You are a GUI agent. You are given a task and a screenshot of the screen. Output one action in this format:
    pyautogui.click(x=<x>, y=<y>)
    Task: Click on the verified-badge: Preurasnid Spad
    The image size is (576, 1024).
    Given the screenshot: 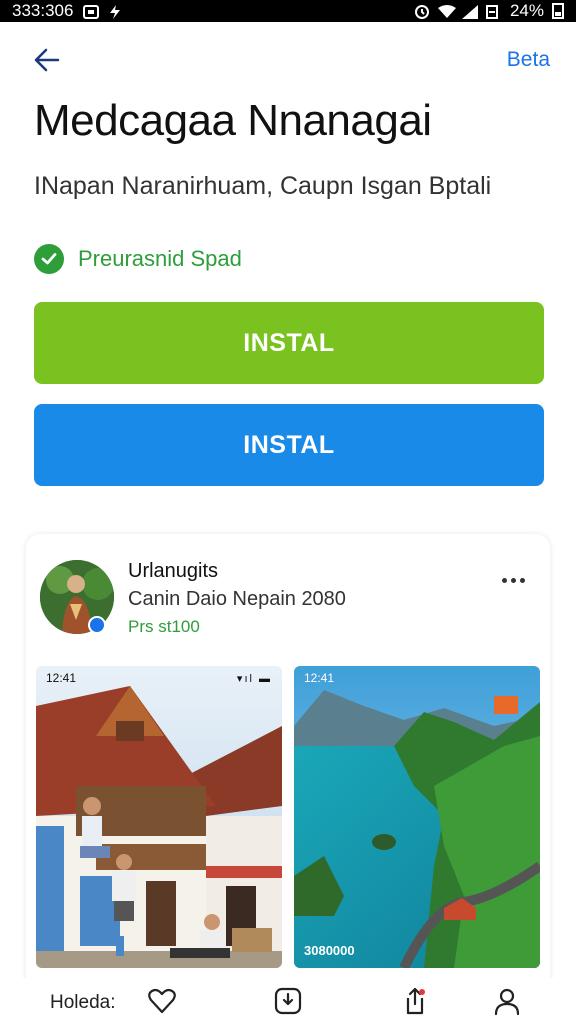 What is the action you would take?
    pyautogui.click(x=138, y=259)
    